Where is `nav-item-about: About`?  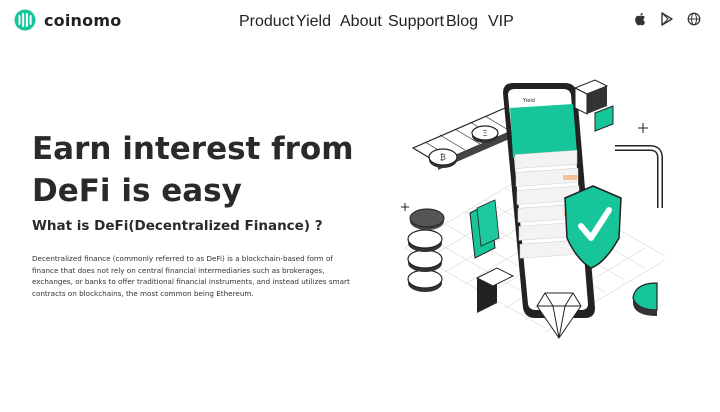
nav-item-about: About is located at coordinates (361, 22).